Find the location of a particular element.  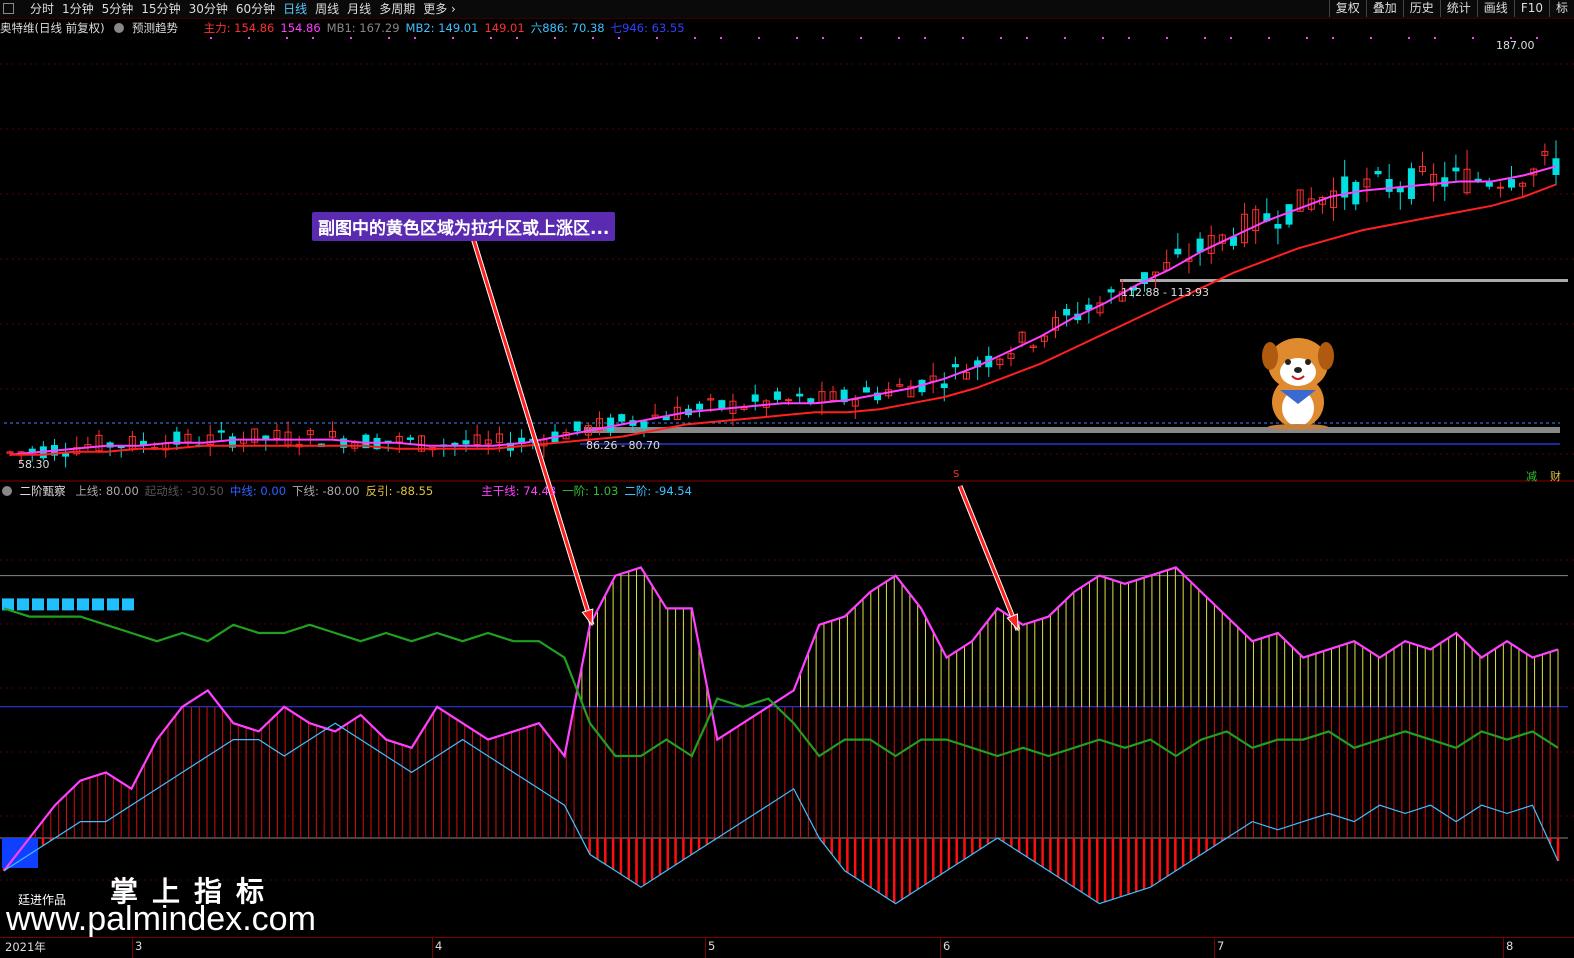

watermark-url: www.palmindex.com is located at coordinates (161, 919).